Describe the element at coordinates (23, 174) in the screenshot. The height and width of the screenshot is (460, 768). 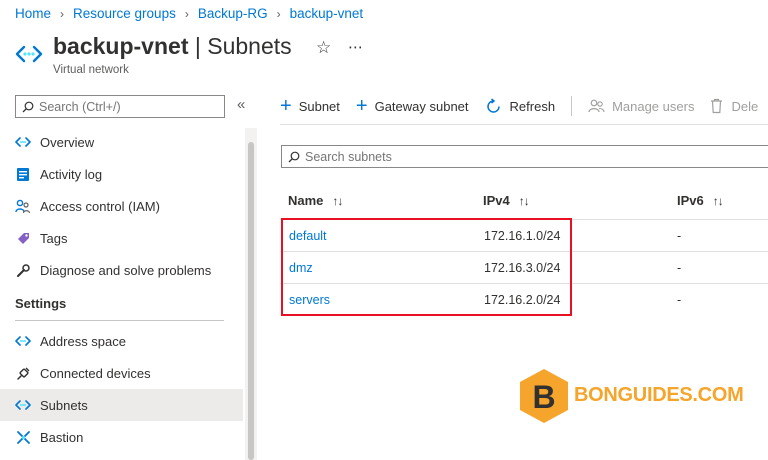
I see `activity-log-icon` at that location.